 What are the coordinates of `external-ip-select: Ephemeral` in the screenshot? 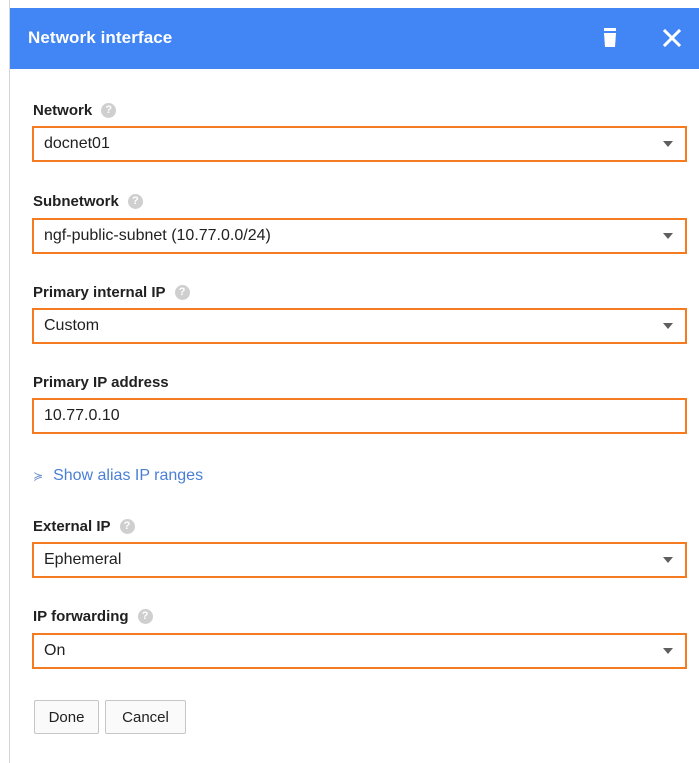 It's located at (359, 560).